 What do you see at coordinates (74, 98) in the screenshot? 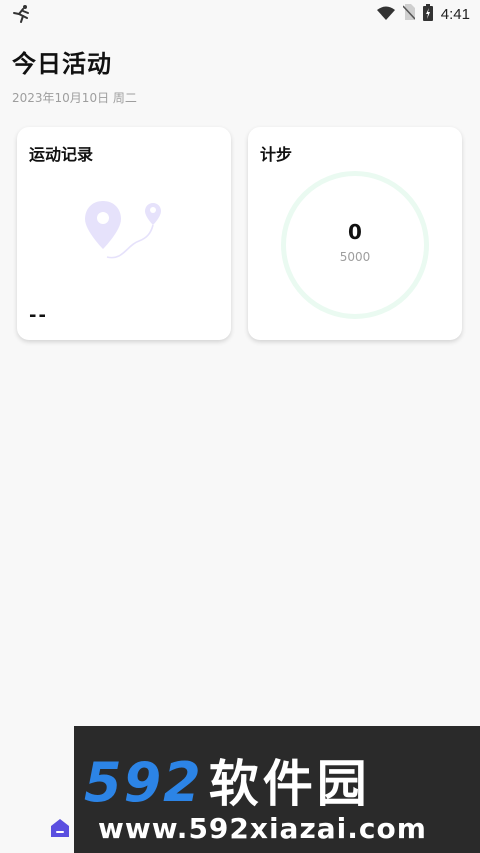
I see `page-date: 2023年10月10日 周二` at bounding box center [74, 98].